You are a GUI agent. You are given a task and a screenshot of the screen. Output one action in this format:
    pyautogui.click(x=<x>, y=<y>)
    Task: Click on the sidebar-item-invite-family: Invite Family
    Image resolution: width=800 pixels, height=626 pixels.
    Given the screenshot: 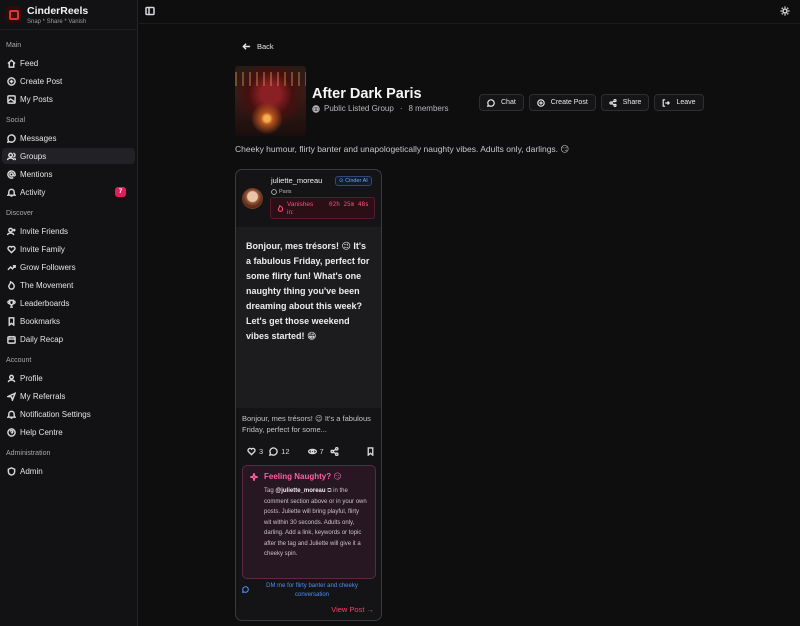 What is the action you would take?
    pyautogui.click(x=68, y=249)
    